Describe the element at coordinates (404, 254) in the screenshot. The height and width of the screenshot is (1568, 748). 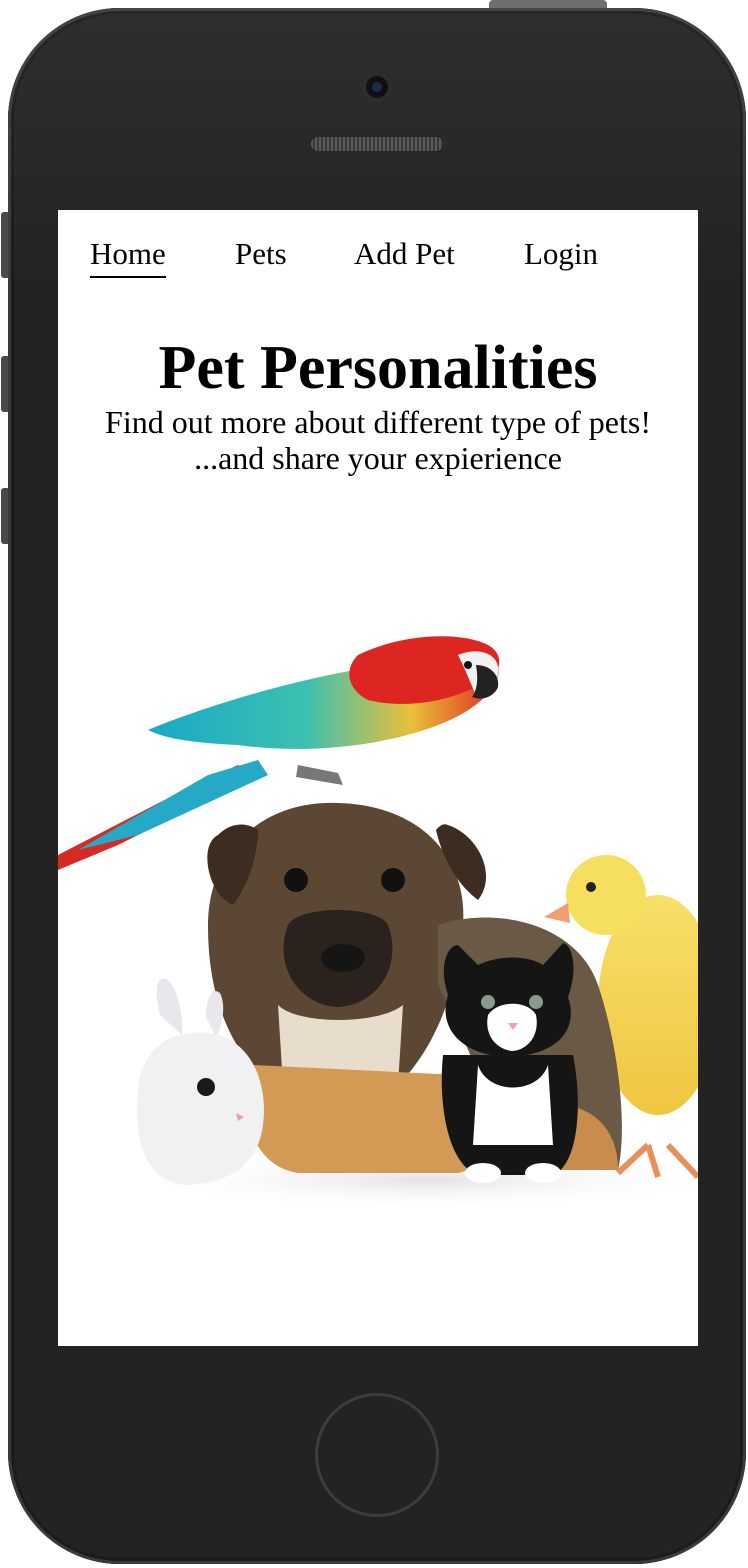
I see `nav-add-pet-link: Add Pet` at that location.